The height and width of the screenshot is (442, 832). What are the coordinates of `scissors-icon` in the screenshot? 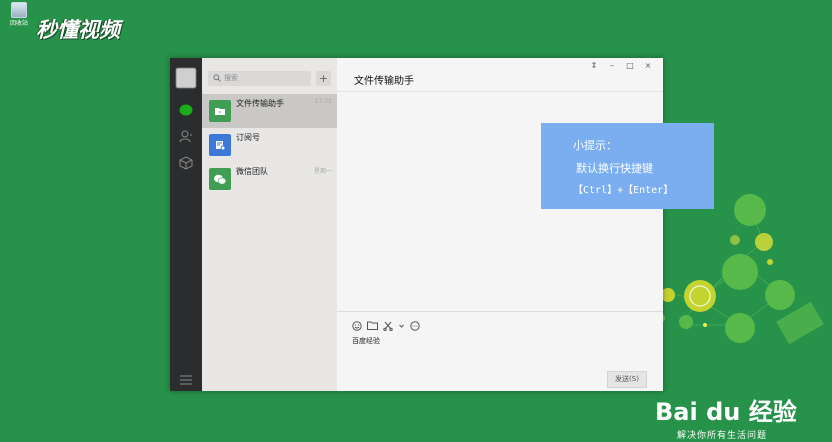 It's located at (388, 325).